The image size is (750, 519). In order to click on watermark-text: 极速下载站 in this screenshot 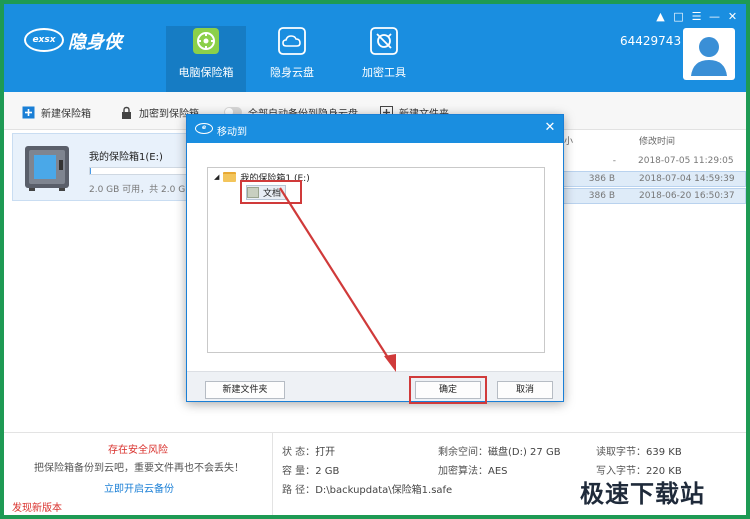, I will do `click(642, 494)`.